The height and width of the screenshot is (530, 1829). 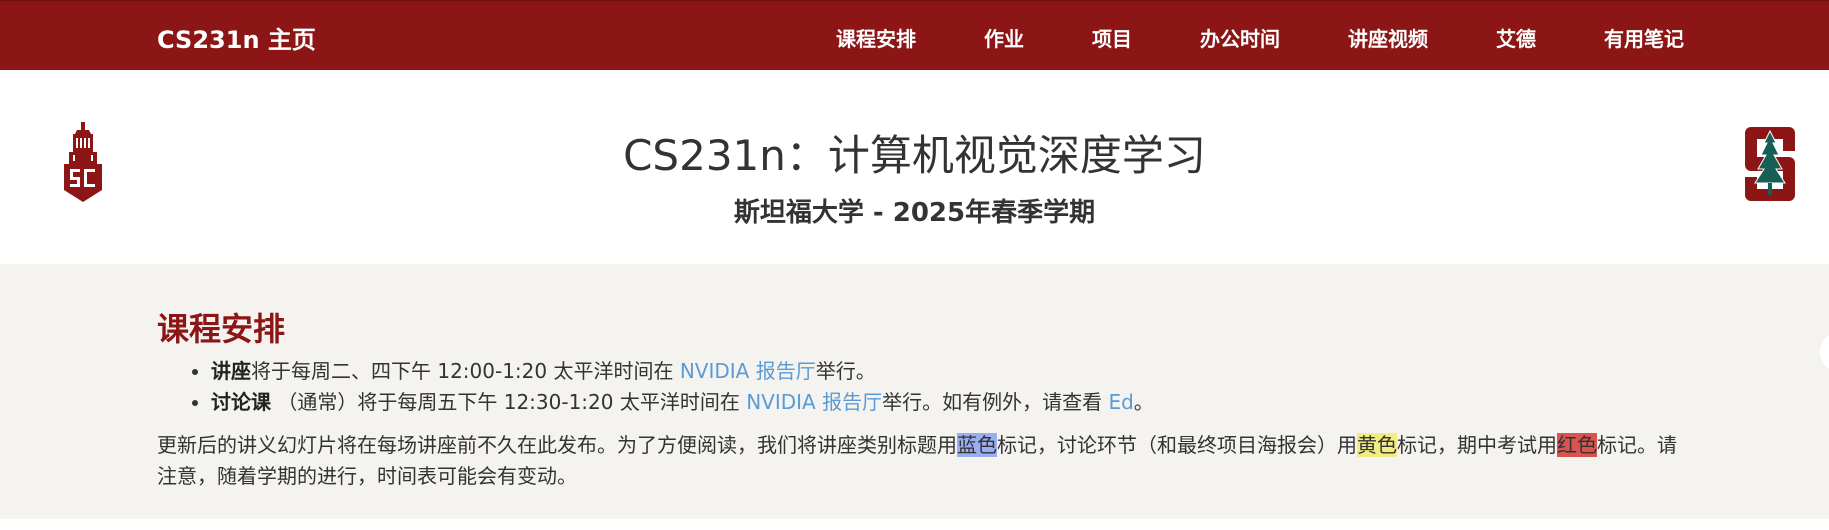 I want to click on lecture-label: 讲座, so click(x=231, y=371).